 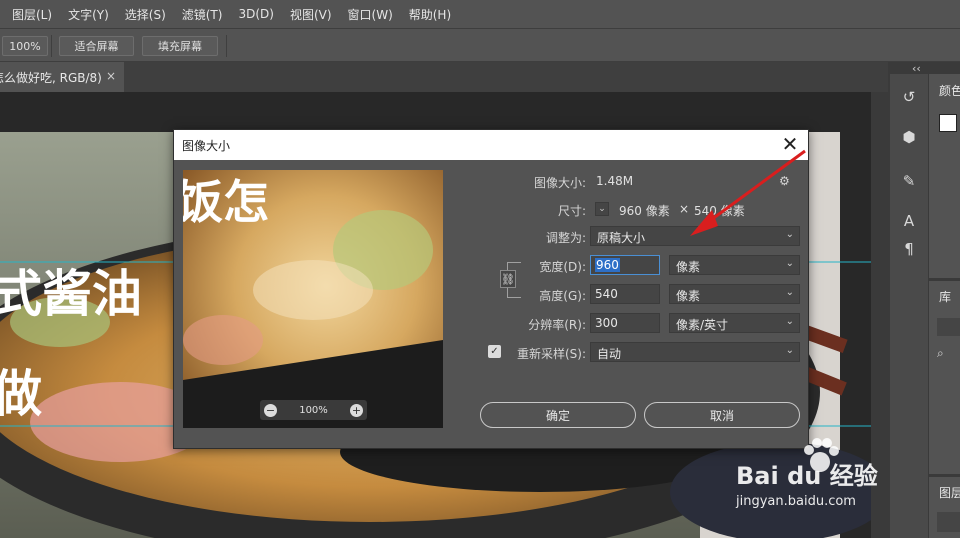 What do you see at coordinates (807, 476) in the screenshot?
I see `watermark-brand: Bai du 经验` at bounding box center [807, 476].